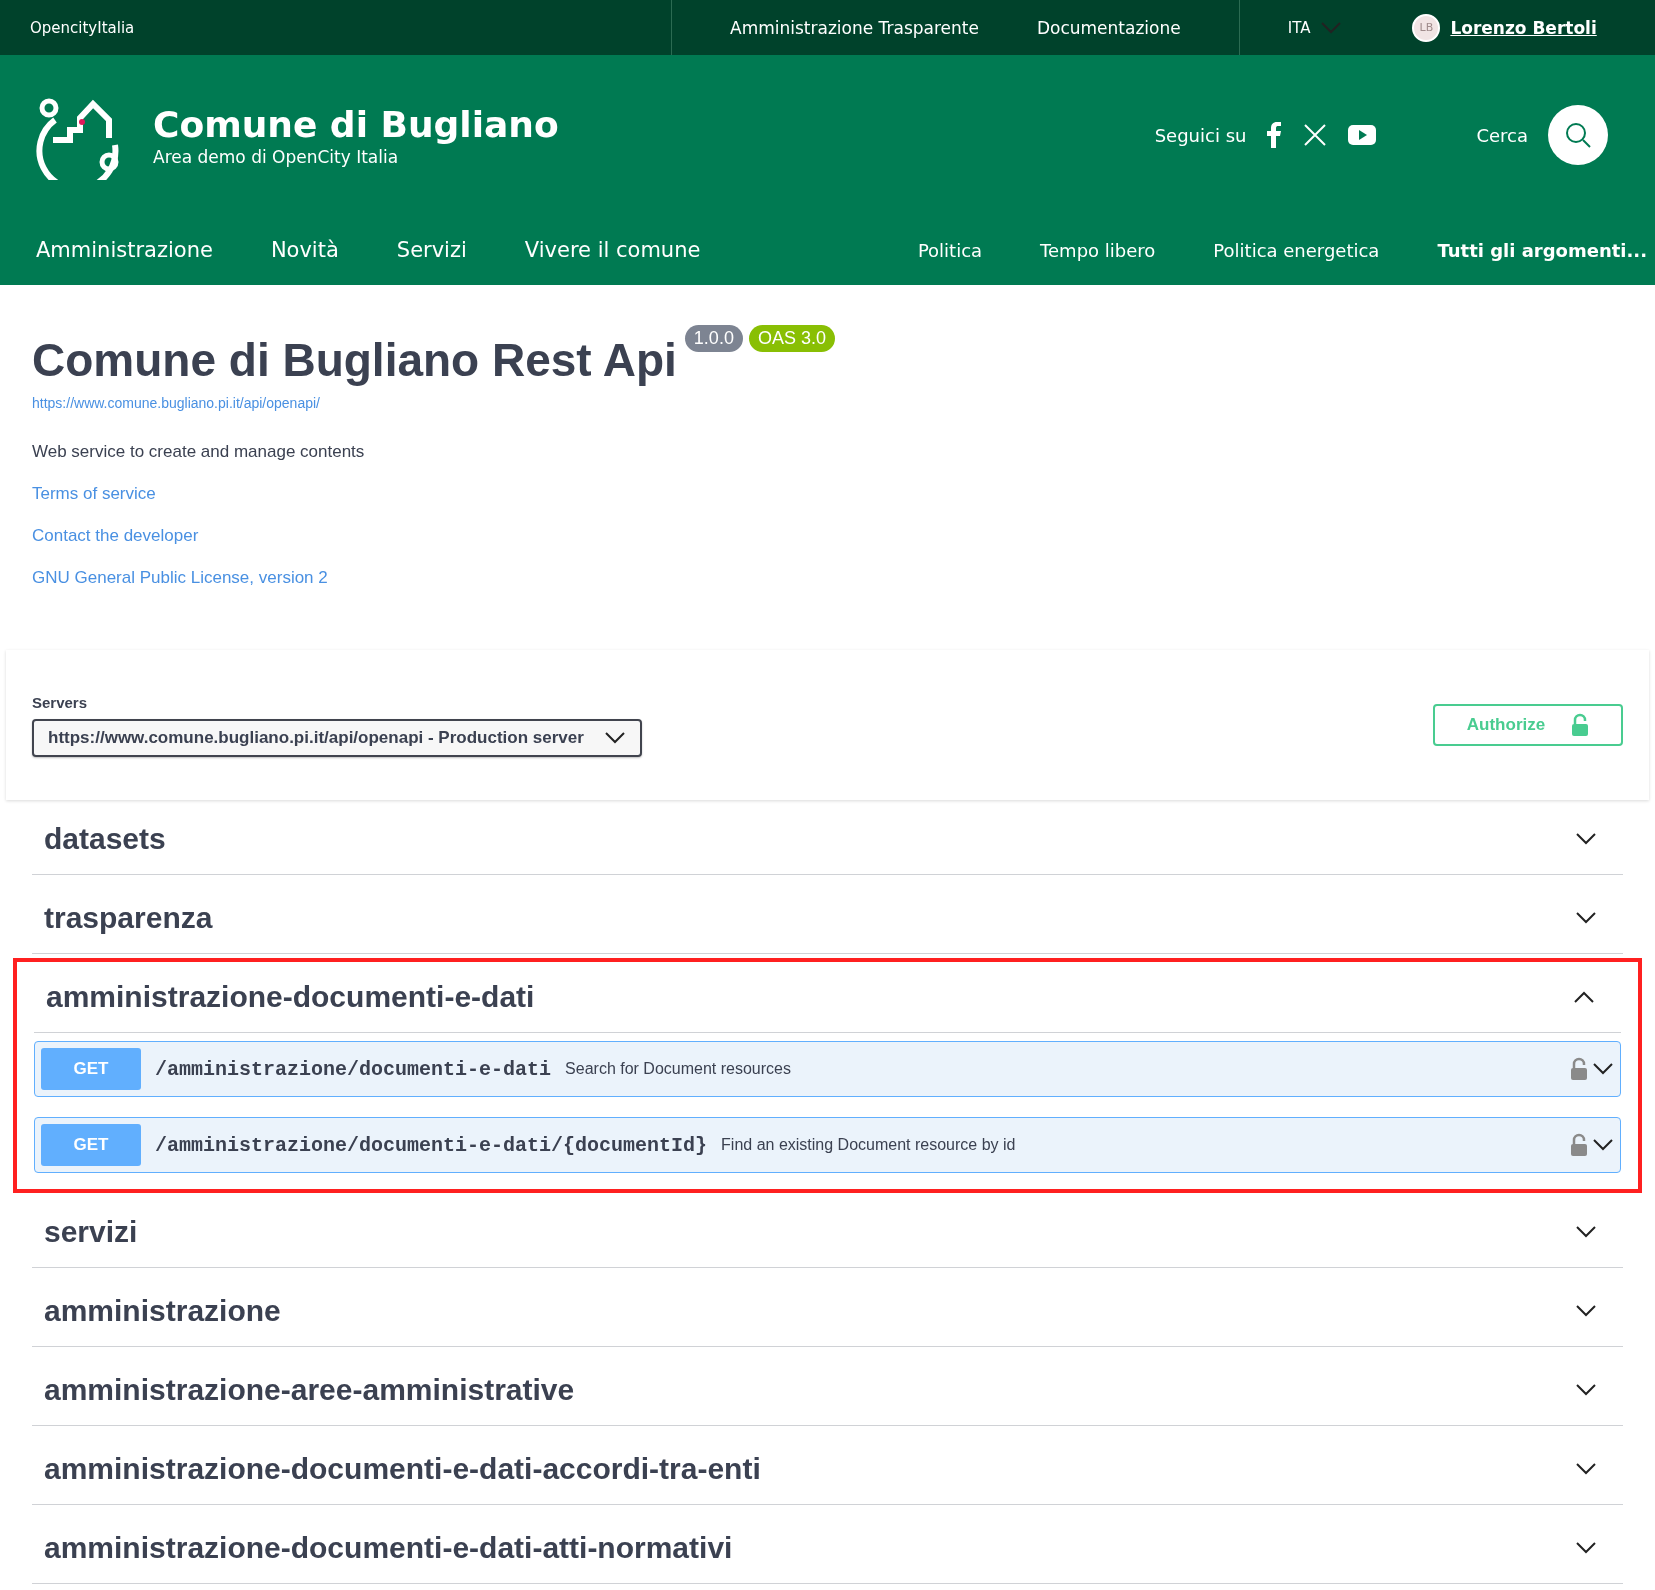 The image size is (1655, 1590). I want to click on tag-header: datasets, so click(827, 839).